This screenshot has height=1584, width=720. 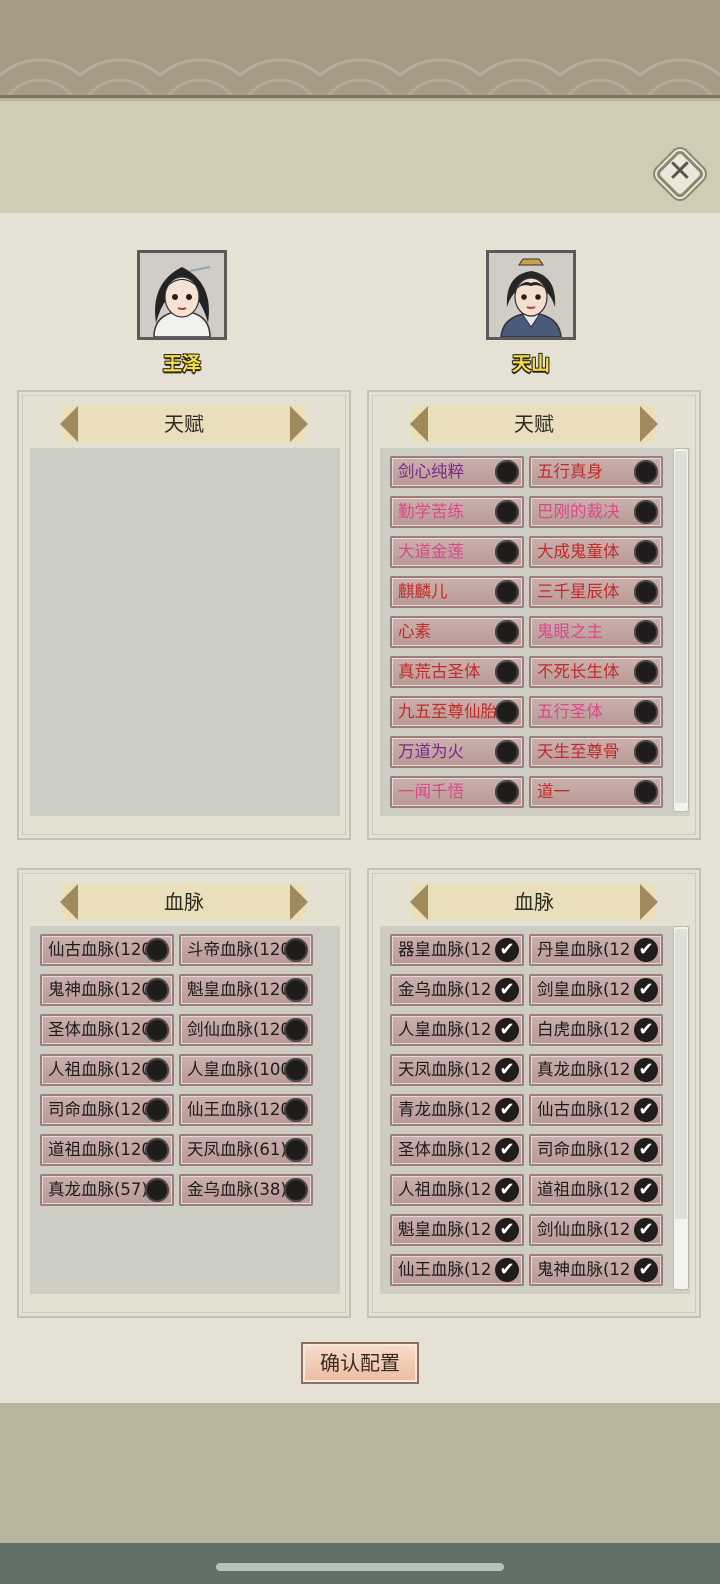 I want to click on home-handle, so click(x=360, y=1567).